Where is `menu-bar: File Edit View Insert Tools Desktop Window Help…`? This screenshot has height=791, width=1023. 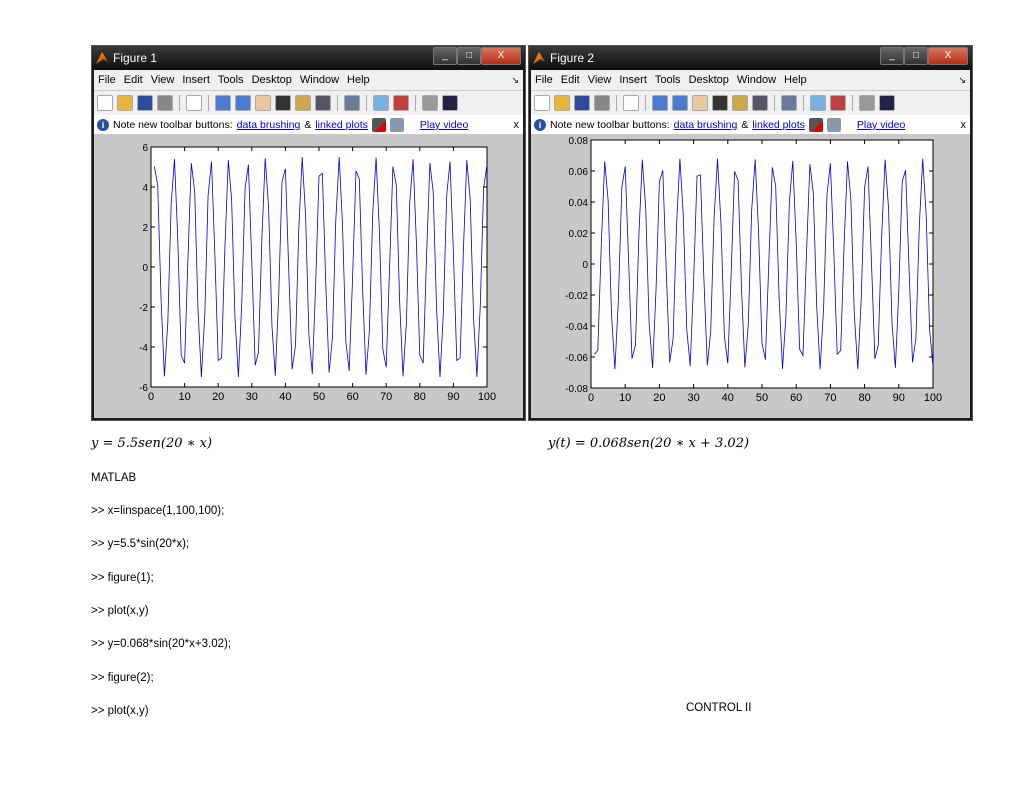
menu-bar: File Edit View Insert Tools Desktop Window Help… is located at coordinates (750, 80).